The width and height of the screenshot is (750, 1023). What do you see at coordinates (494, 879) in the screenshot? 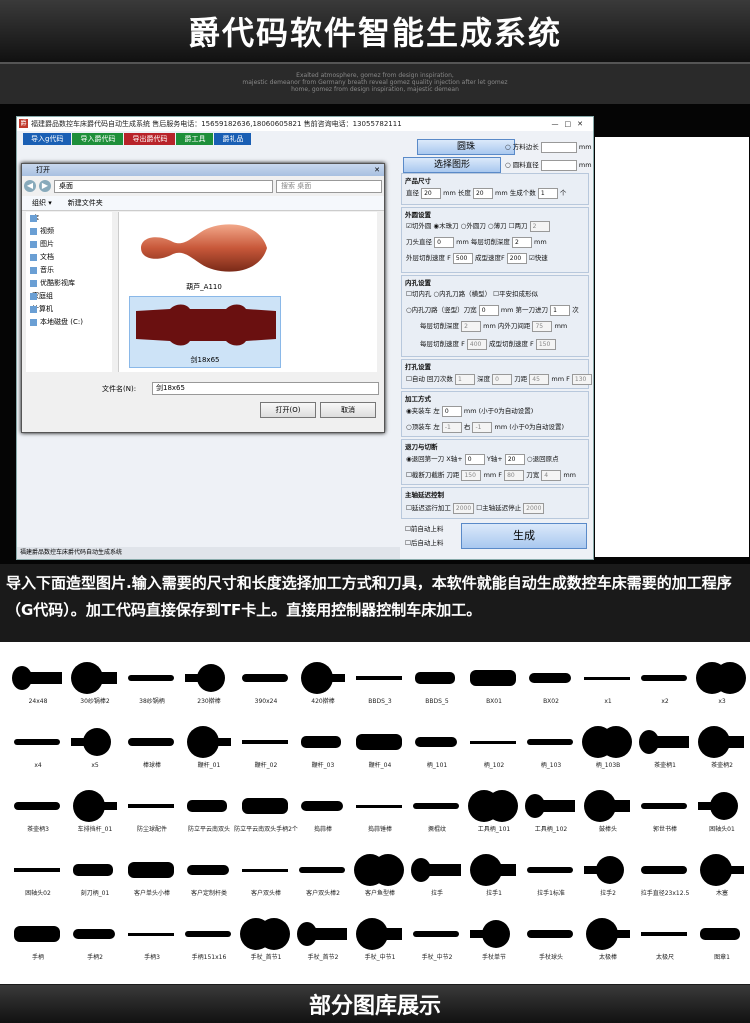
I see `library-item: 拉手1` at bounding box center [494, 879].